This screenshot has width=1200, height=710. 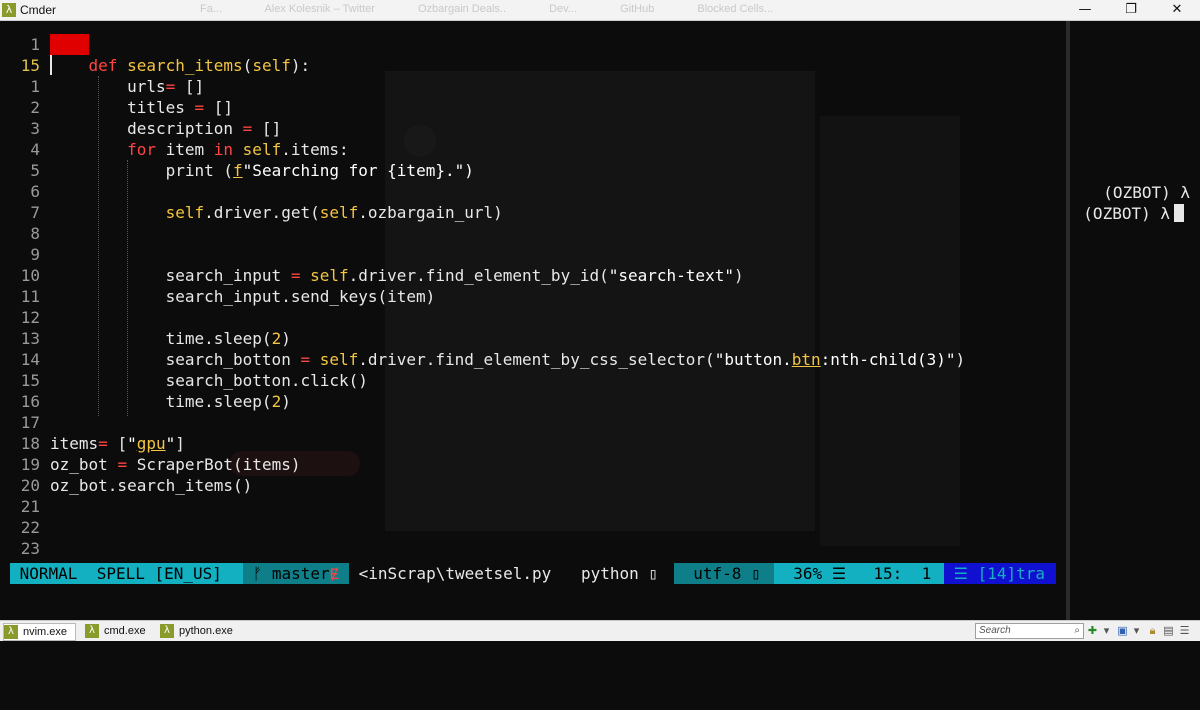 What do you see at coordinates (533, 128) in the screenshot?
I see `code-line: 3 description = []` at bounding box center [533, 128].